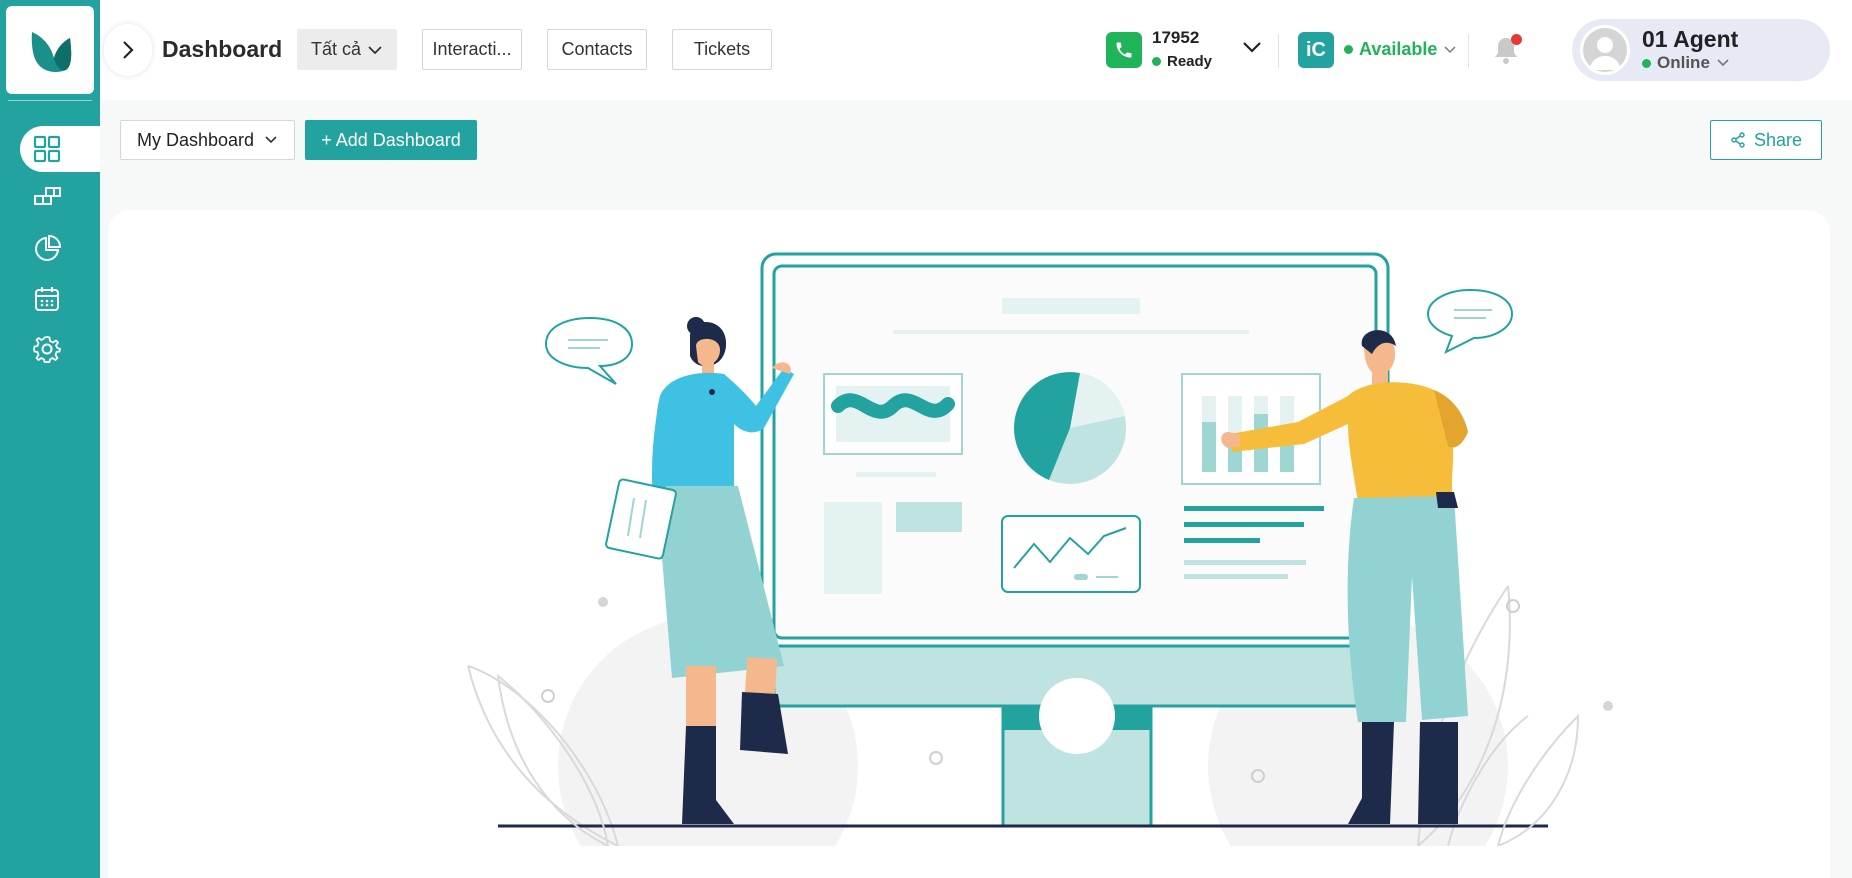 The width and height of the screenshot is (1852, 878). What do you see at coordinates (195, 139) in the screenshot?
I see `dashboard-select-label: My Dashboard` at bounding box center [195, 139].